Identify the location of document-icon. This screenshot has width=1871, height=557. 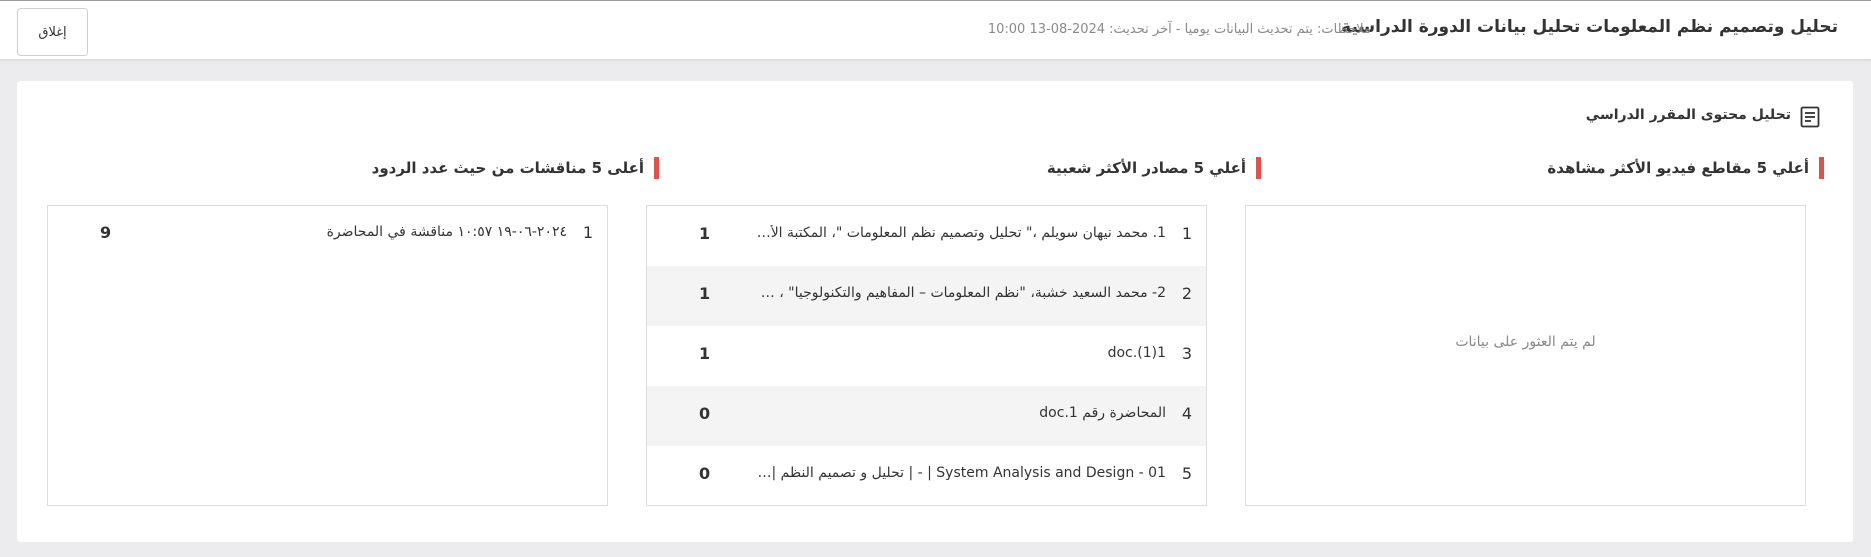
(1810, 117).